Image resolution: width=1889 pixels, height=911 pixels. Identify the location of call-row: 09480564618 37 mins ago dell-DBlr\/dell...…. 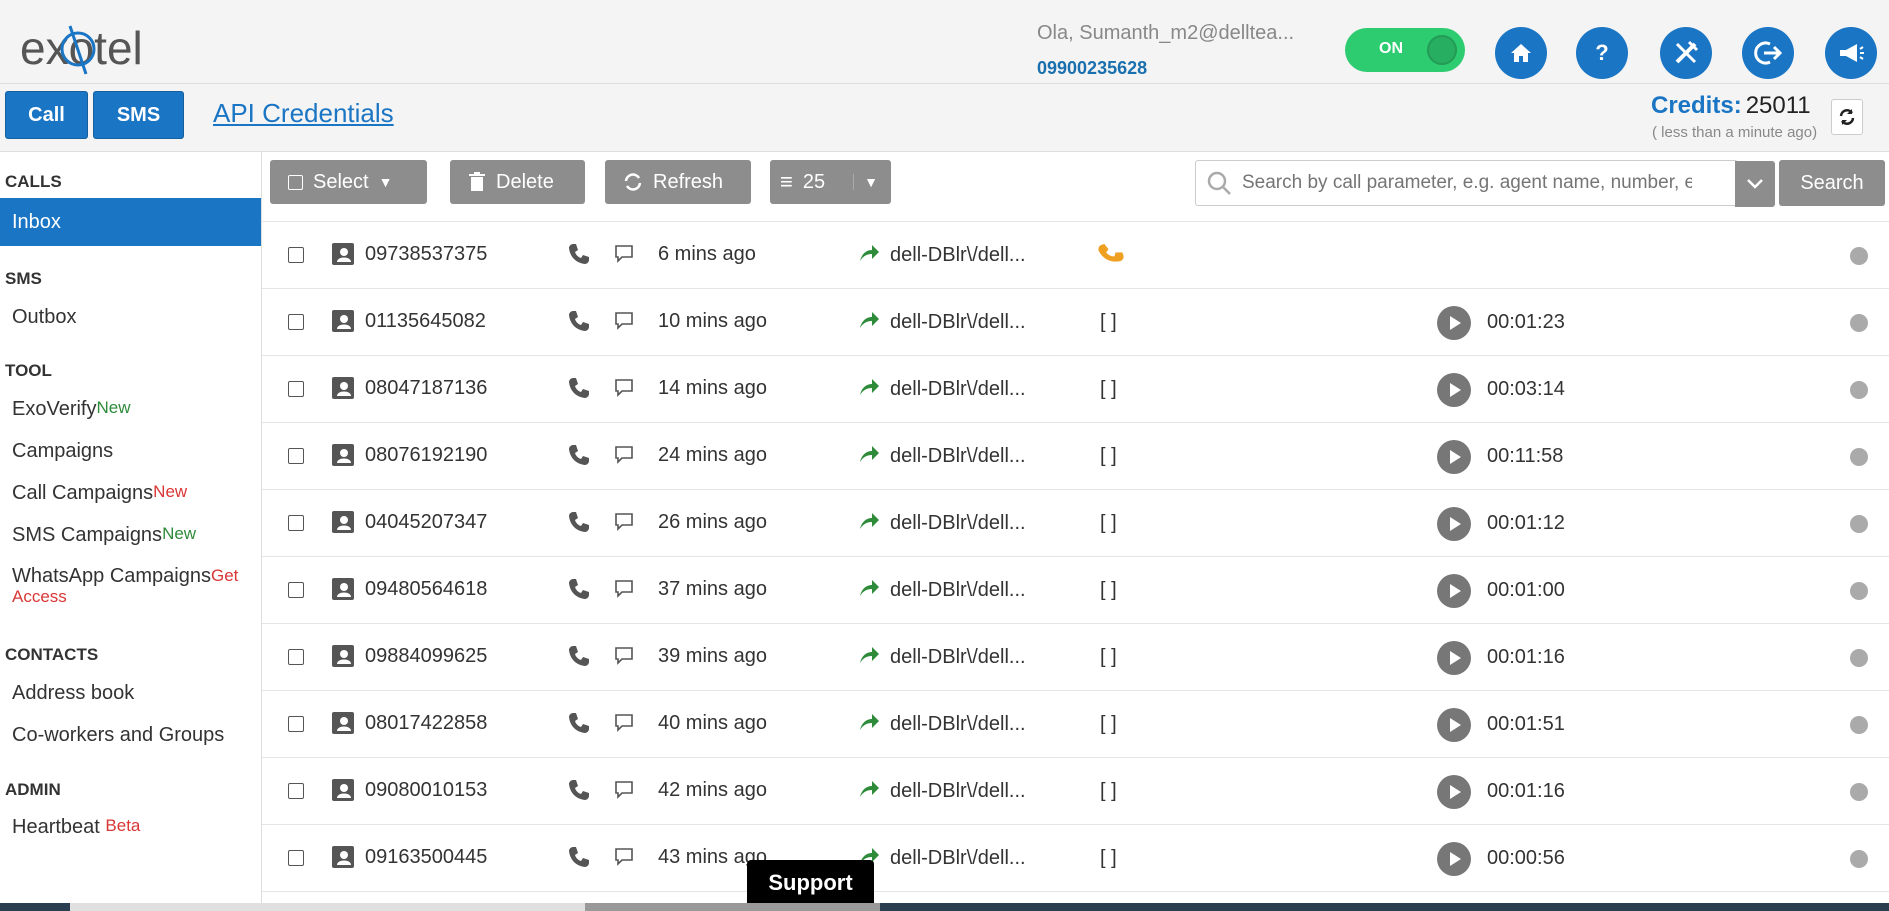
(1075, 590).